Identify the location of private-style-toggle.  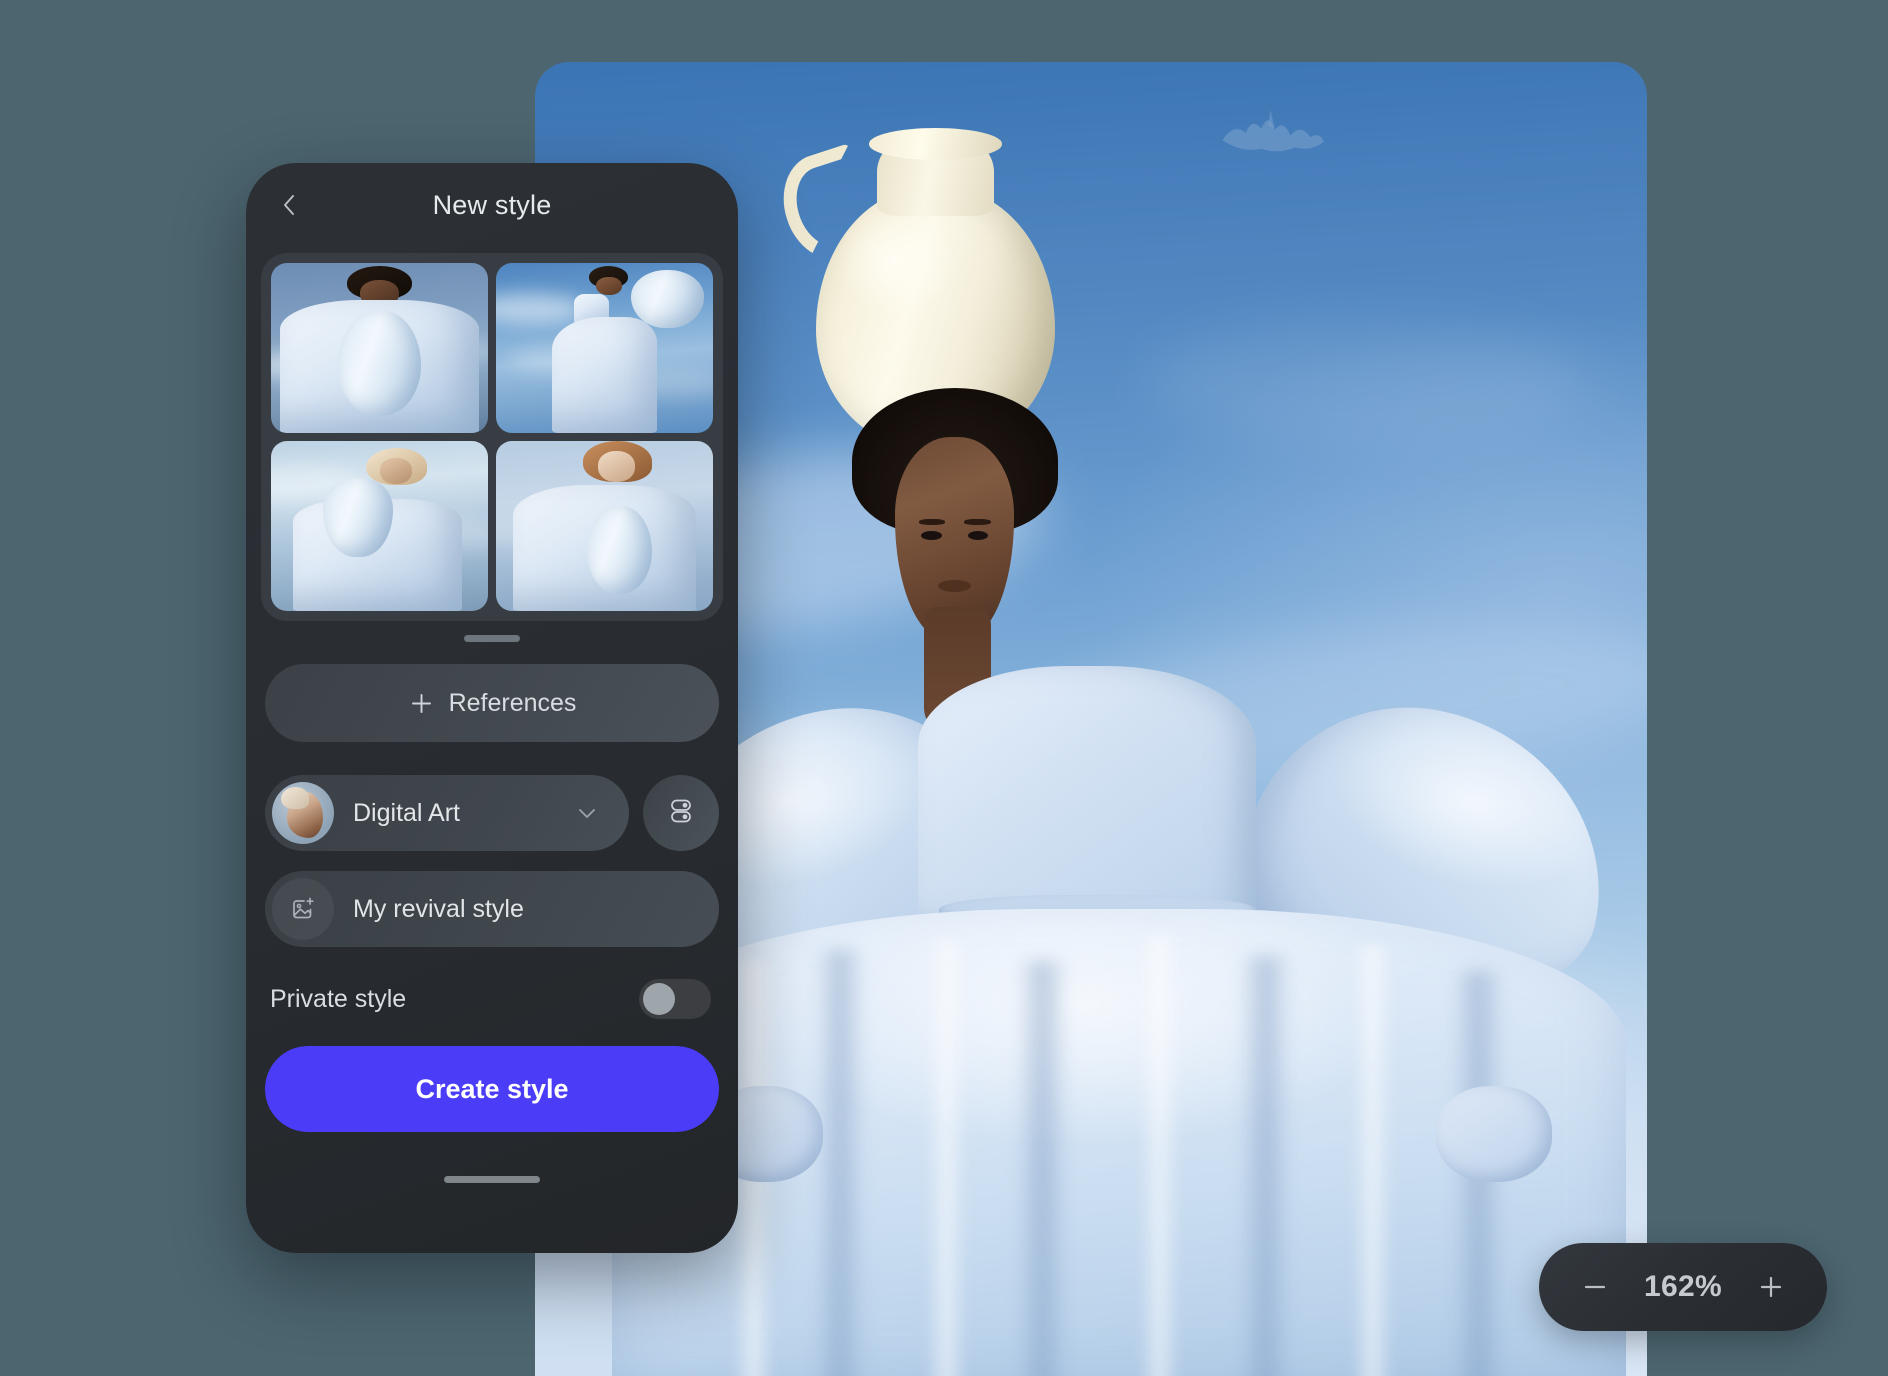
(675, 999).